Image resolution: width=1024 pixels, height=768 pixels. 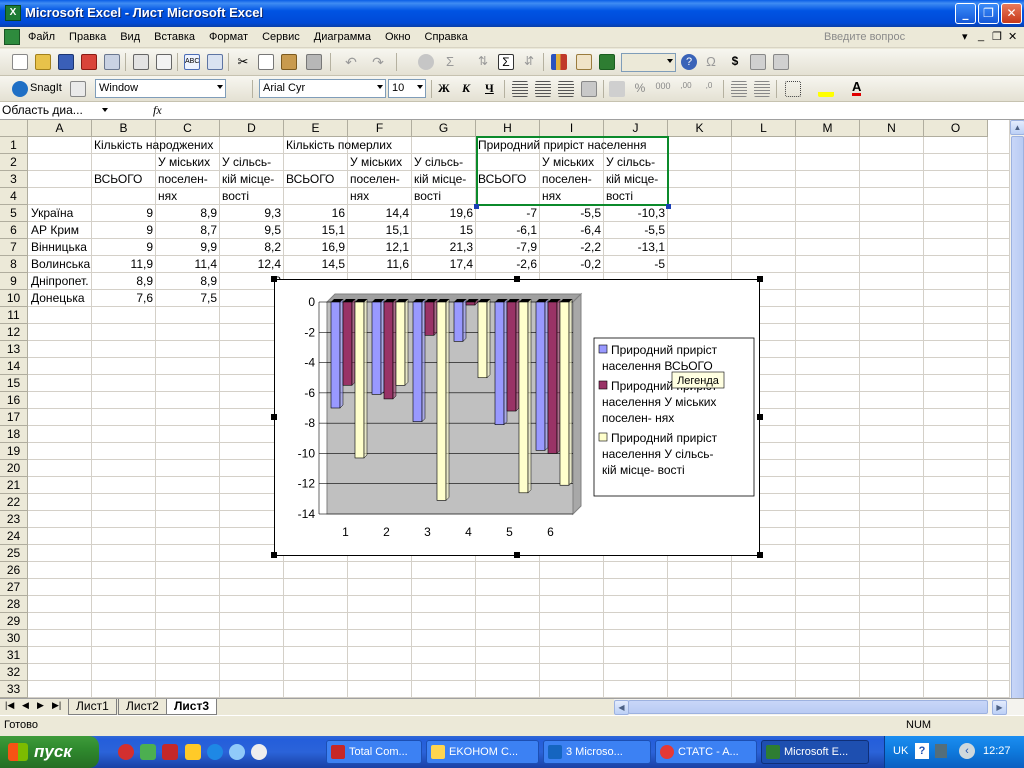 What do you see at coordinates (188, 128) in the screenshot?
I see `column-header: C` at bounding box center [188, 128].